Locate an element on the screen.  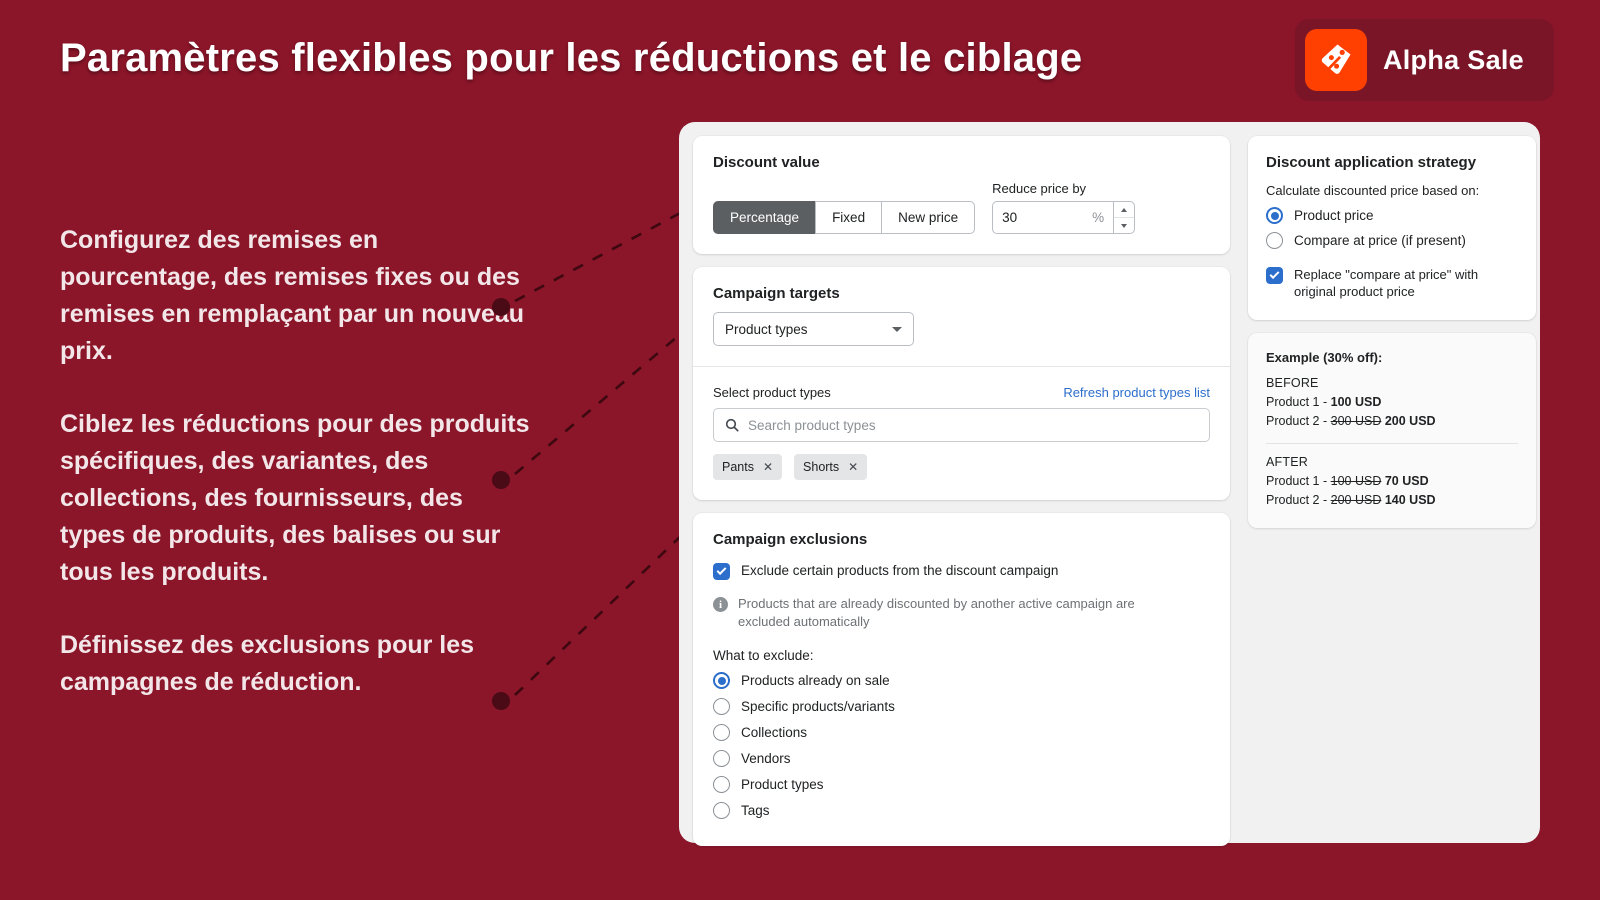
refresh-product-types-link: Refresh product types list is located at coordinates (1136, 392).